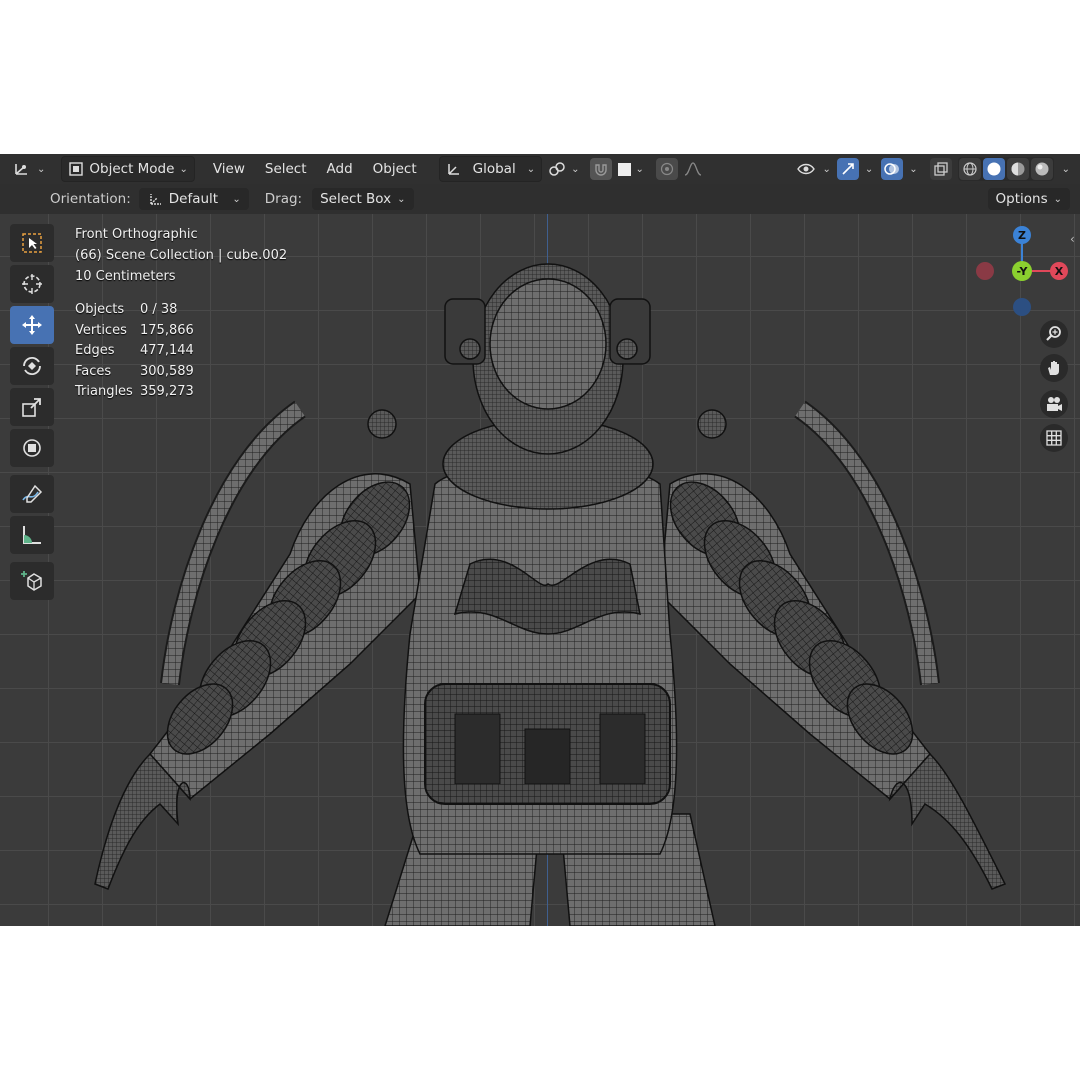 This screenshot has height=1080, width=1080. What do you see at coordinates (159, 309) in the screenshot?
I see `stat-value: 0 / 38` at bounding box center [159, 309].